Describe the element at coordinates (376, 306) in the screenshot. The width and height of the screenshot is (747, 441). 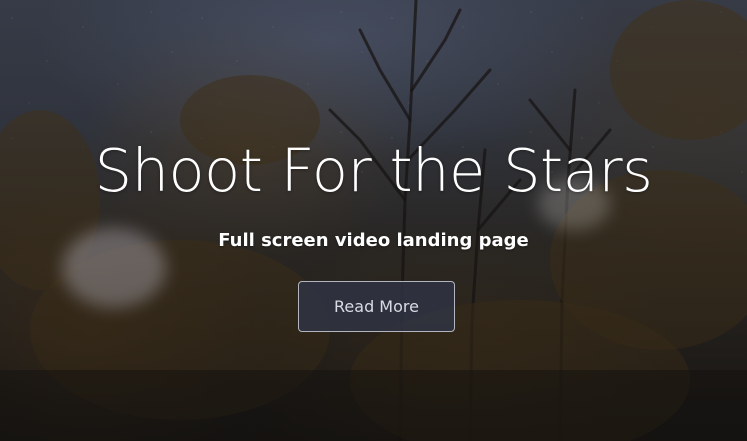
I see `read-more-button: Read More` at that location.